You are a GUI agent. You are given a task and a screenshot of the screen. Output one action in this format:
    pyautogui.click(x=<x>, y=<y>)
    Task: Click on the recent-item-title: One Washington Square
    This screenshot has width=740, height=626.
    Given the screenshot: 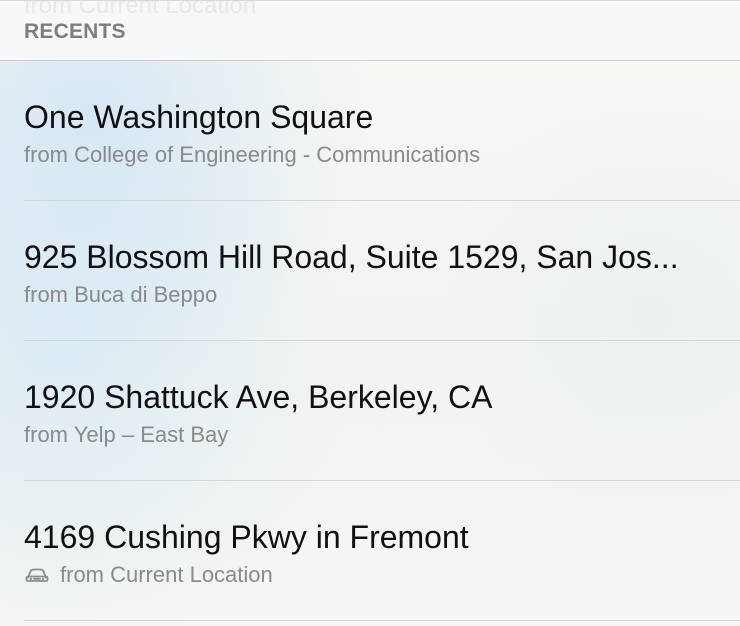 What is the action you would take?
    pyautogui.click(x=199, y=117)
    